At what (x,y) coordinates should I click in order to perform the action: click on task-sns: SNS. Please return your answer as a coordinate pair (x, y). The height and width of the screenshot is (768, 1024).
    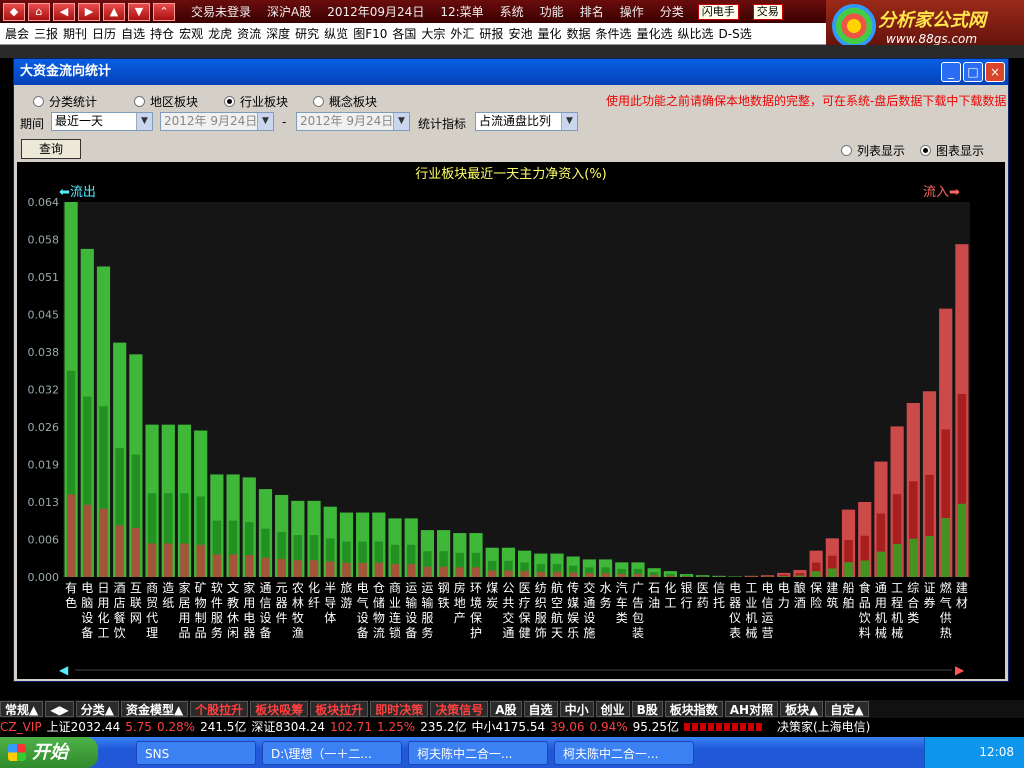
    Looking at the image, I should click on (196, 752).